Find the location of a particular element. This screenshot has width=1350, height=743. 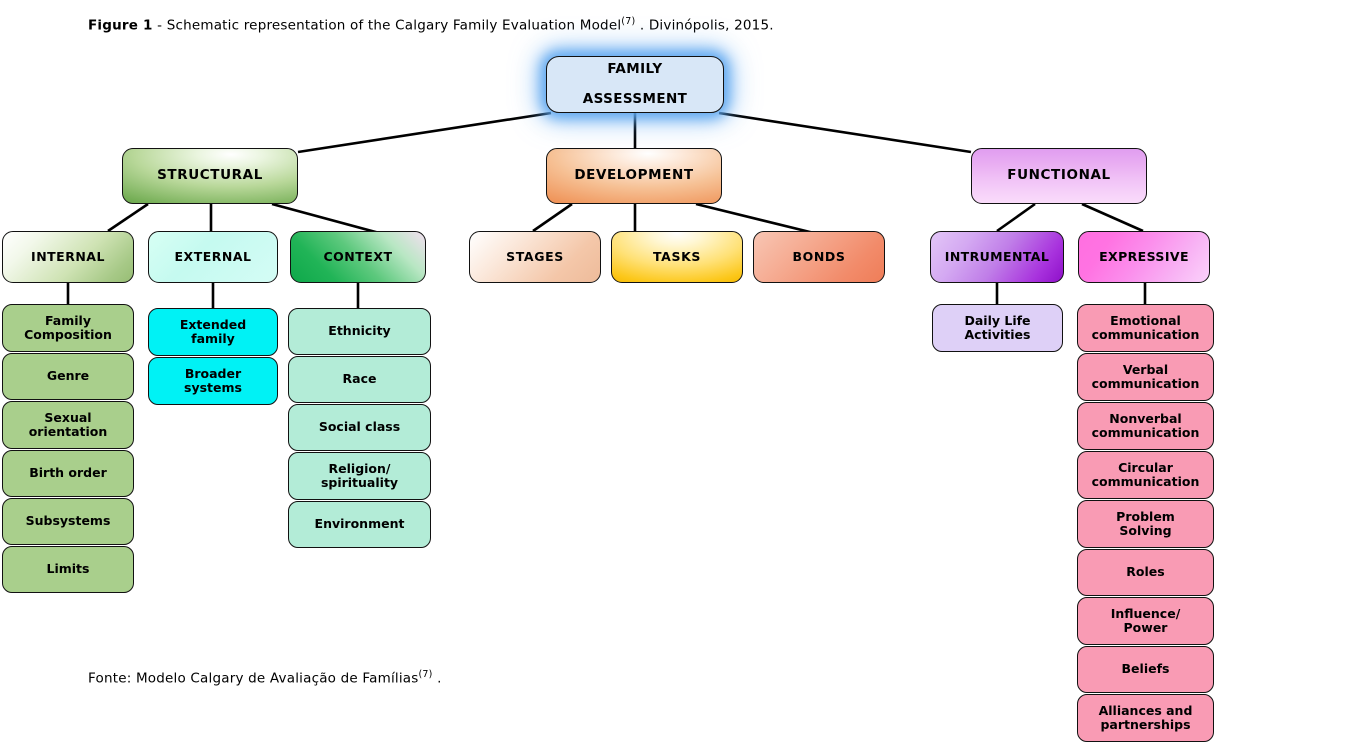

leaf-intrumental-0: Daily Life Activities is located at coordinates (997, 328).